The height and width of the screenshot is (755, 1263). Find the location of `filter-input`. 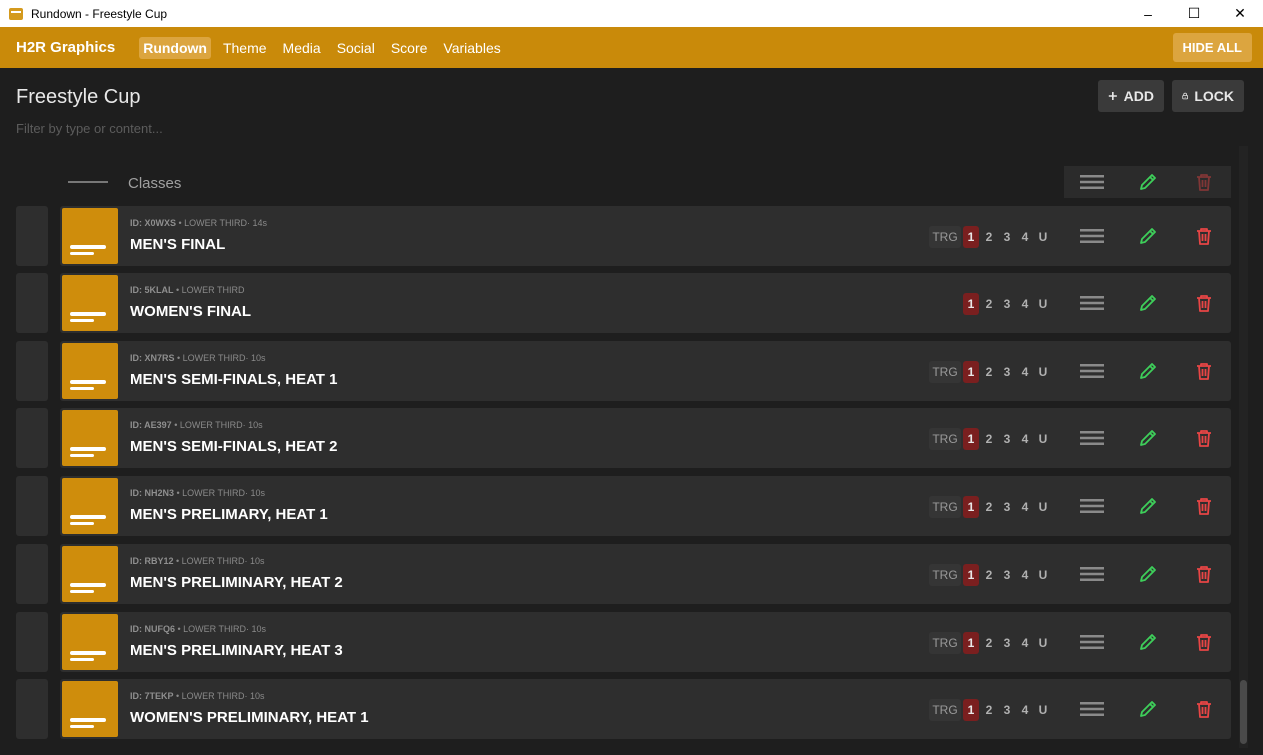

filter-input is located at coordinates (216, 128).